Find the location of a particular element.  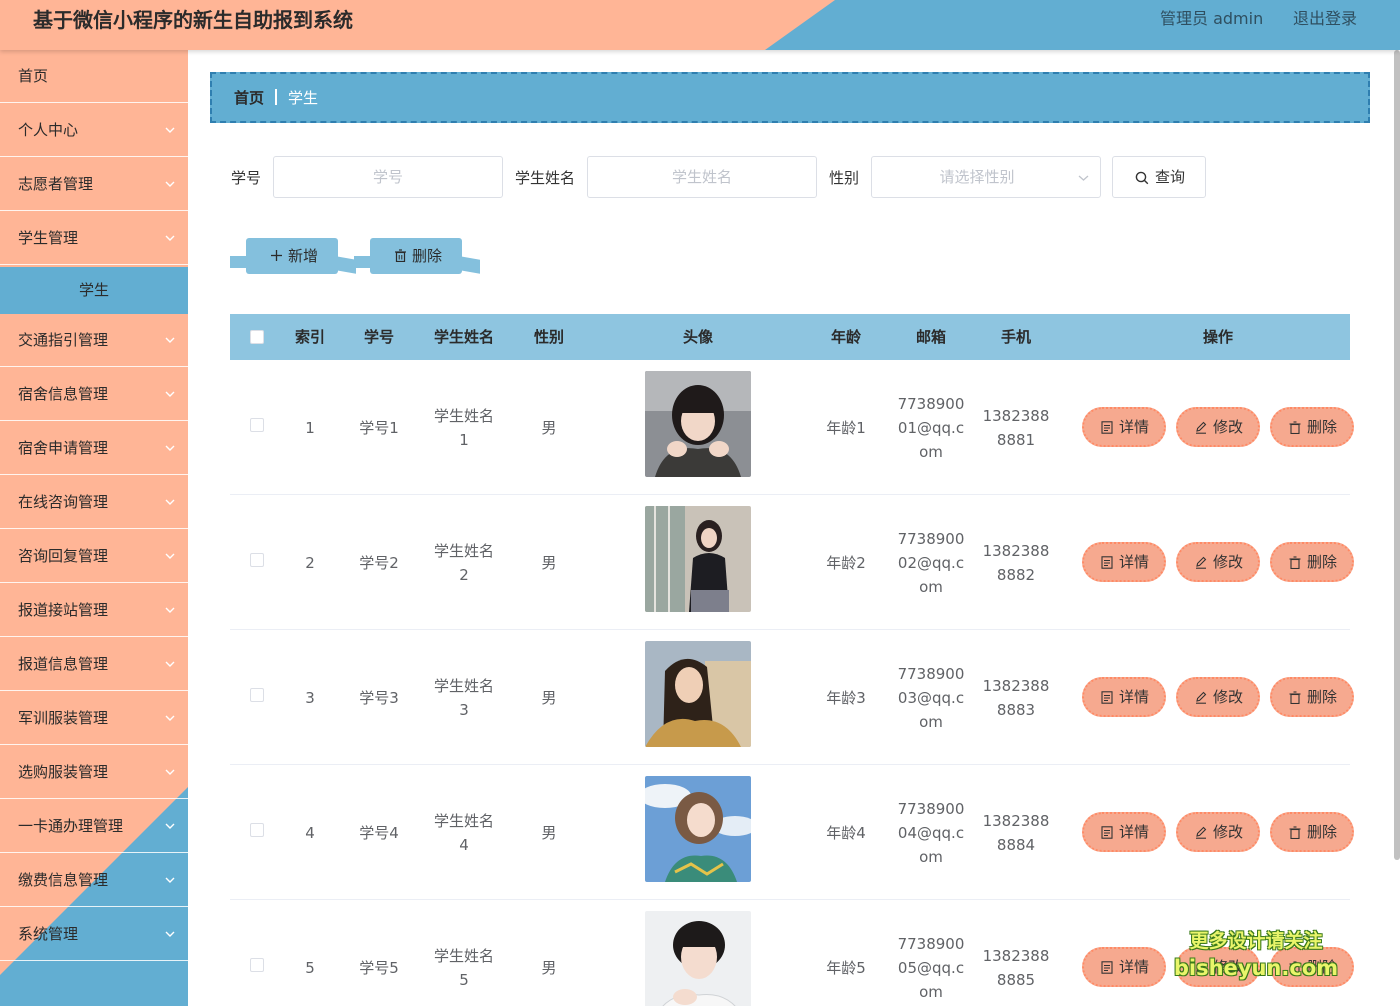

sidebar-item-online-consult: 在线咨询管理 is located at coordinates (94, 502).